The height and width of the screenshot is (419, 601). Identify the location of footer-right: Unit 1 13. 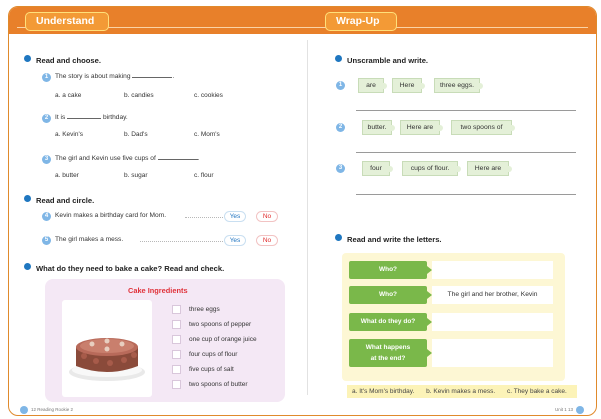
(571, 410).